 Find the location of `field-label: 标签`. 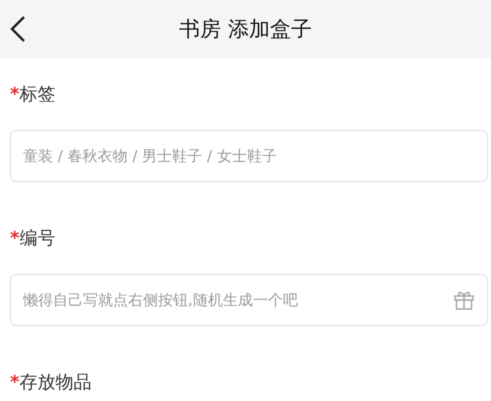

field-label: 标签 is located at coordinates (37, 94).